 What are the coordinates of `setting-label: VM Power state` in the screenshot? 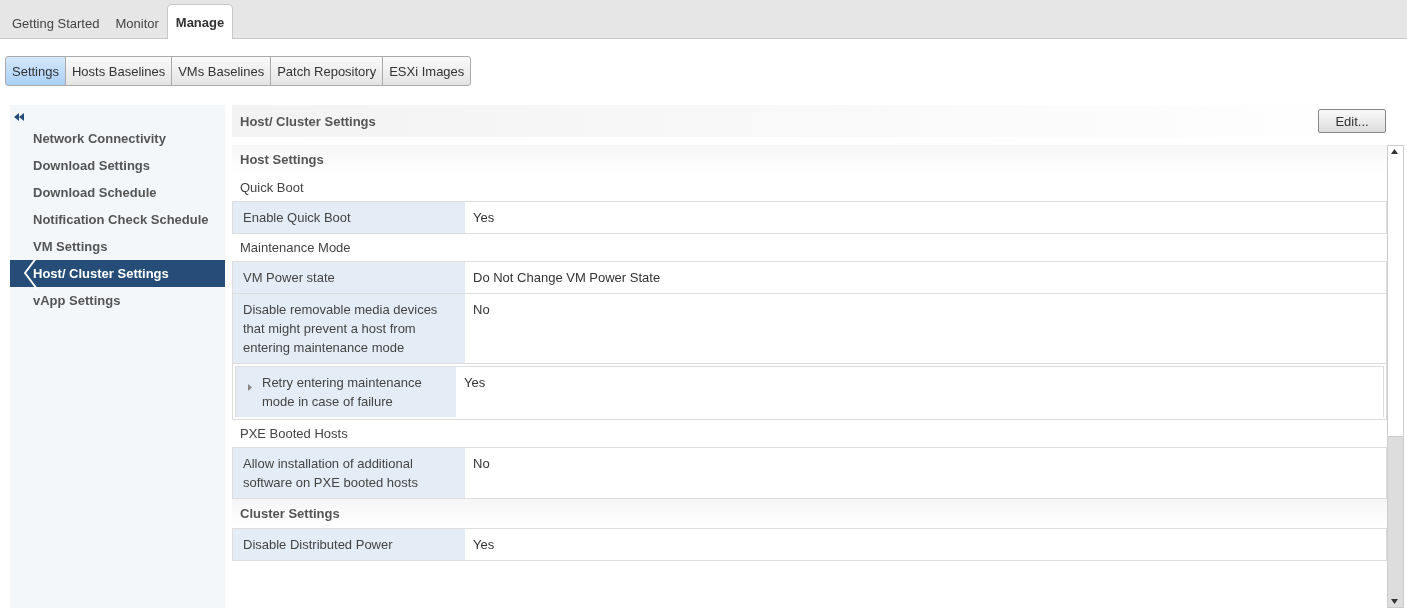 It's located at (349, 277).